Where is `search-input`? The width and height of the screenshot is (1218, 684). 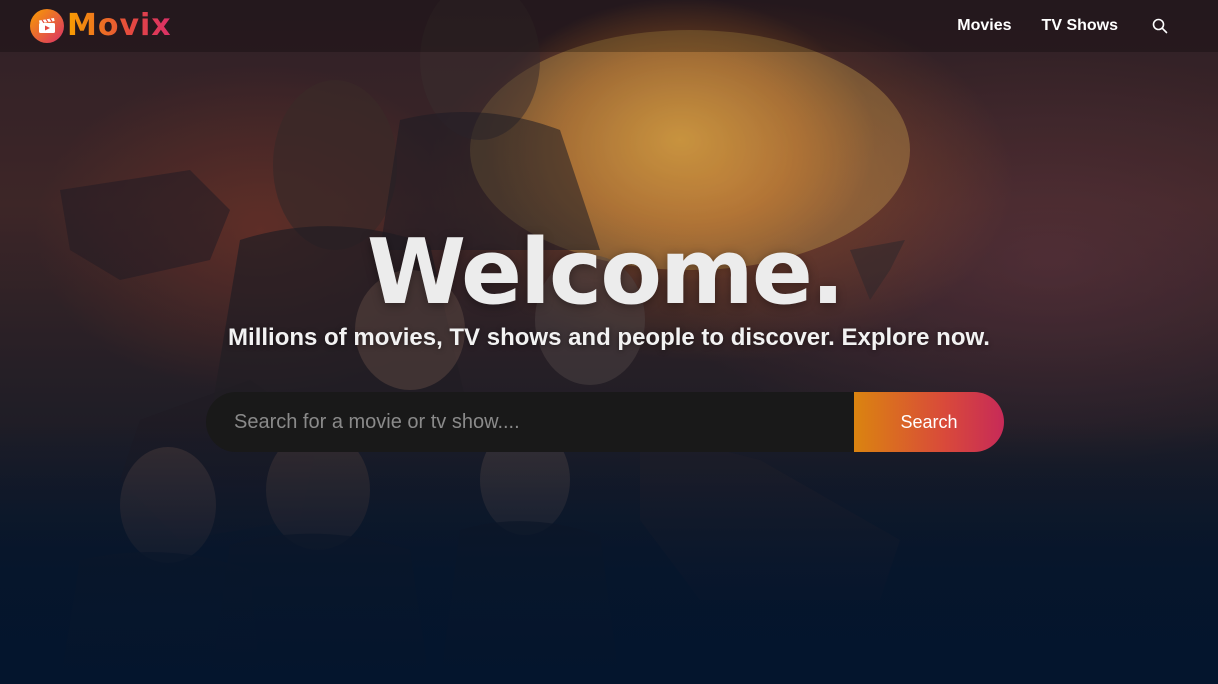
search-input is located at coordinates (530, 422).